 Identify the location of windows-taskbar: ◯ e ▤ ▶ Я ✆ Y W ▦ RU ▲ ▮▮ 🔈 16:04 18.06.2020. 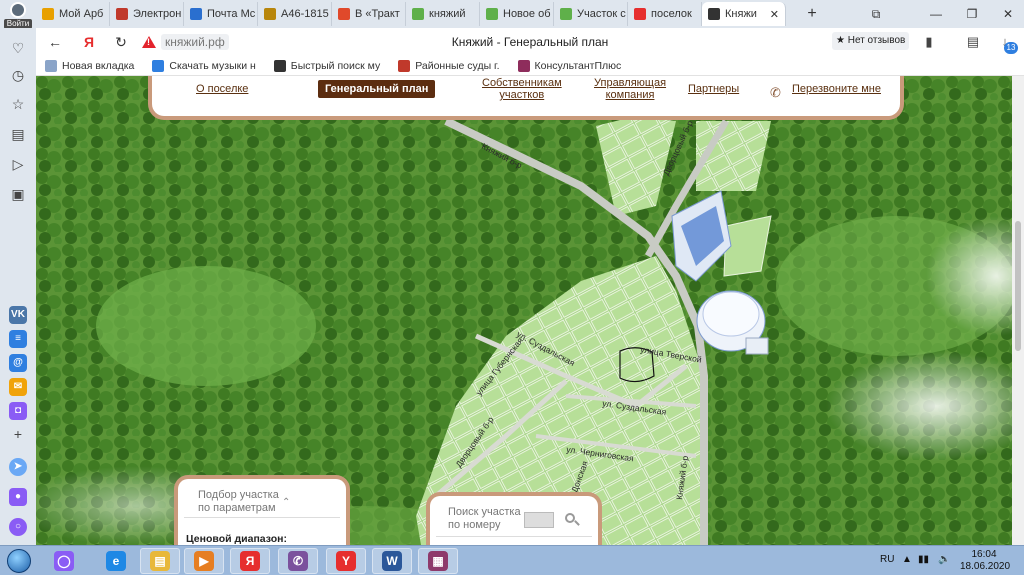
(512, 560).